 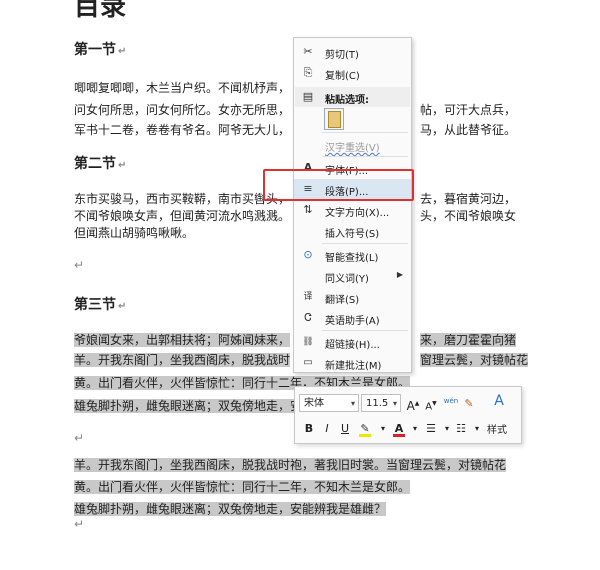 I want to click on bold-button: B, so click(x=309, y=429).